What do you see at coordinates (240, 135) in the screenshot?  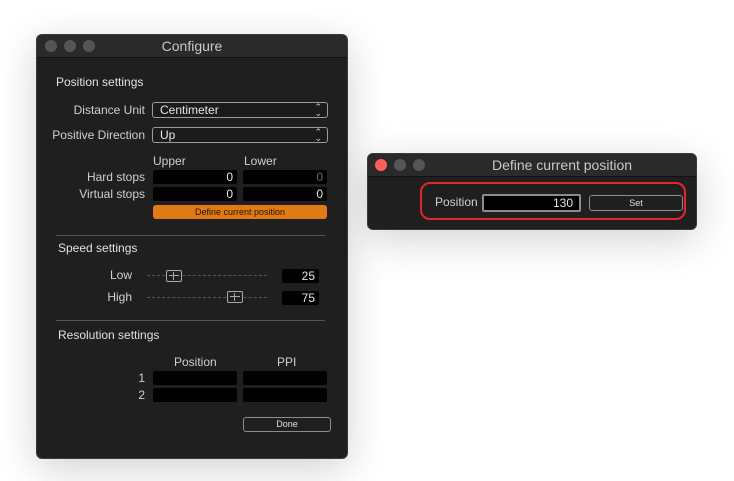 I see `positive-direction-select: Up ⌃ ⌄` at bounding box center [240, 135].